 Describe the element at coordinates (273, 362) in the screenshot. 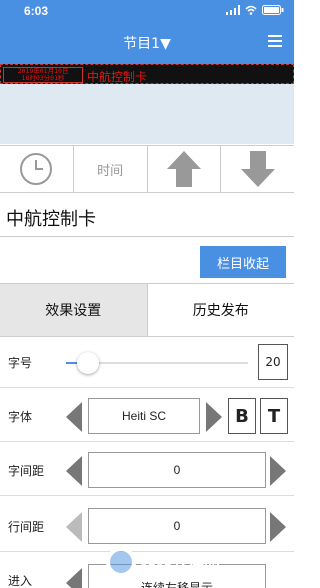

I see `font-size-value: 20` at that location.